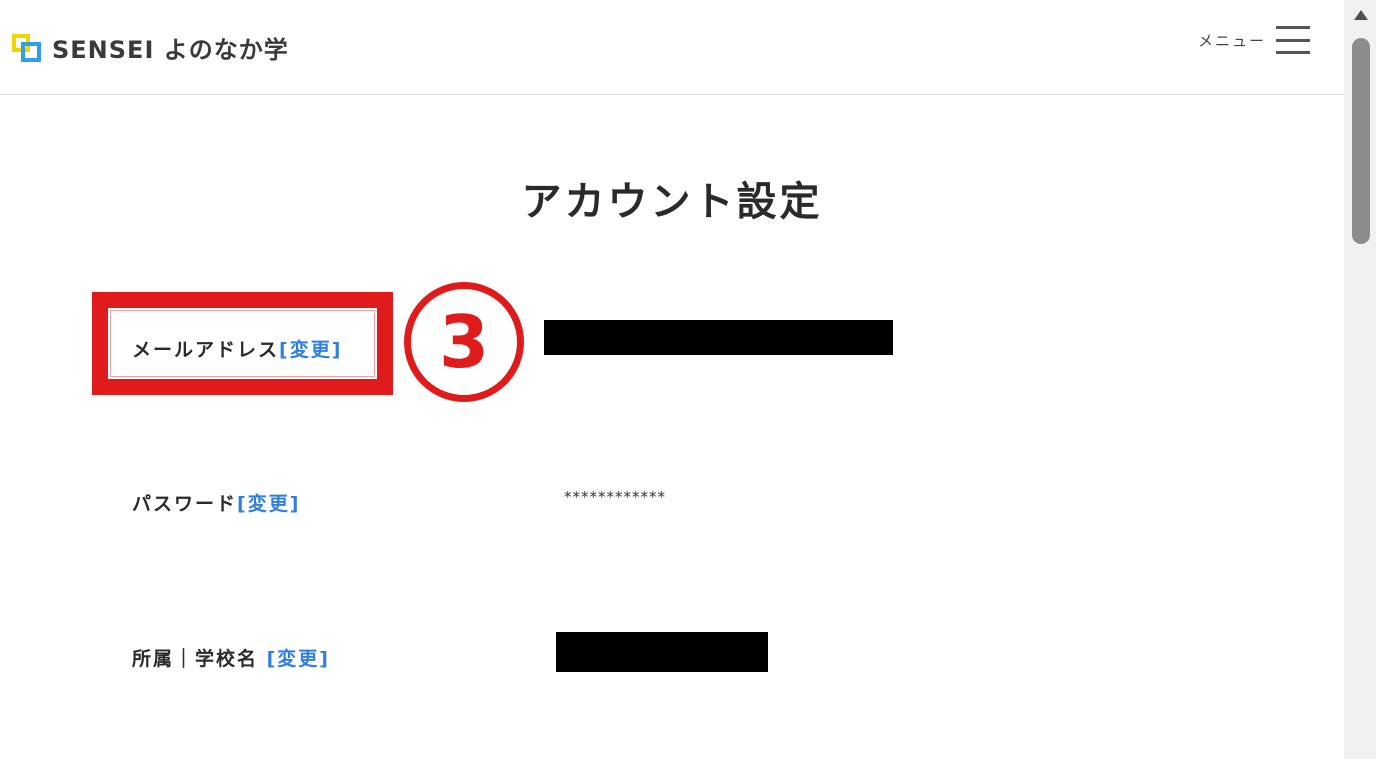 The height and width of the screenshot is (759, 1376). I want to click on email-value-redacted, so click(718, 337).